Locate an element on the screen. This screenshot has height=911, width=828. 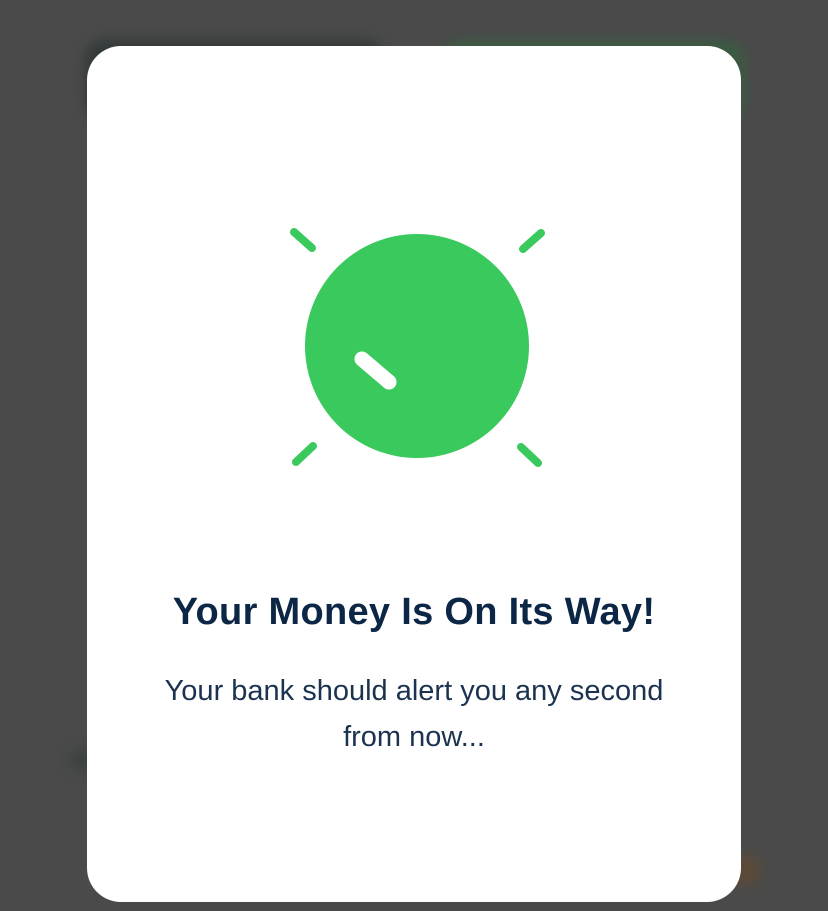
success-illustration-icon is located at coordinates (417, 347).